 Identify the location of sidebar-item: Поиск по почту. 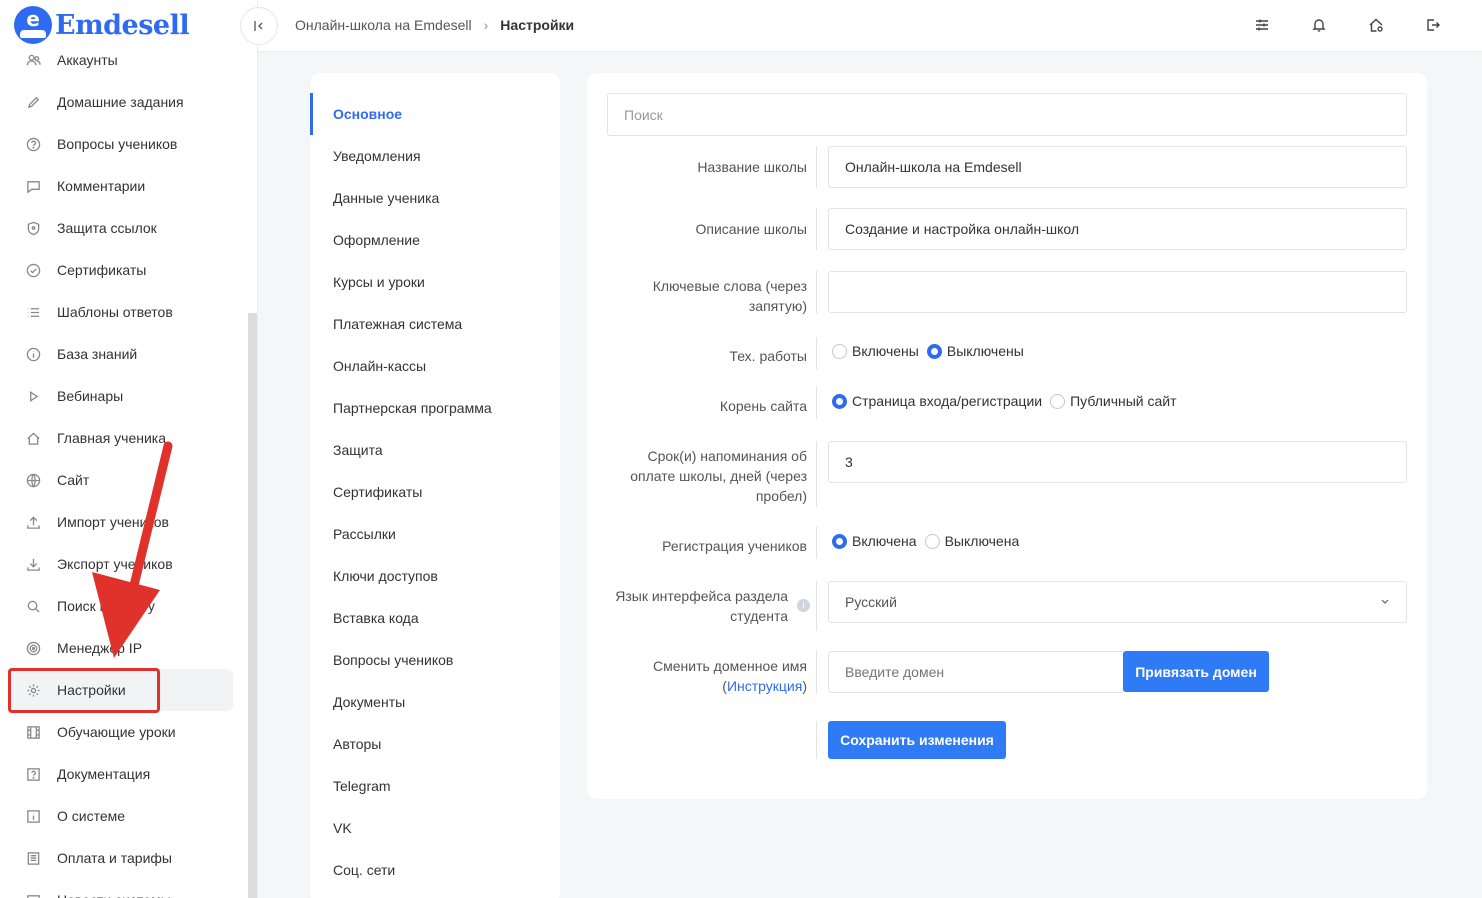
(121, 606).